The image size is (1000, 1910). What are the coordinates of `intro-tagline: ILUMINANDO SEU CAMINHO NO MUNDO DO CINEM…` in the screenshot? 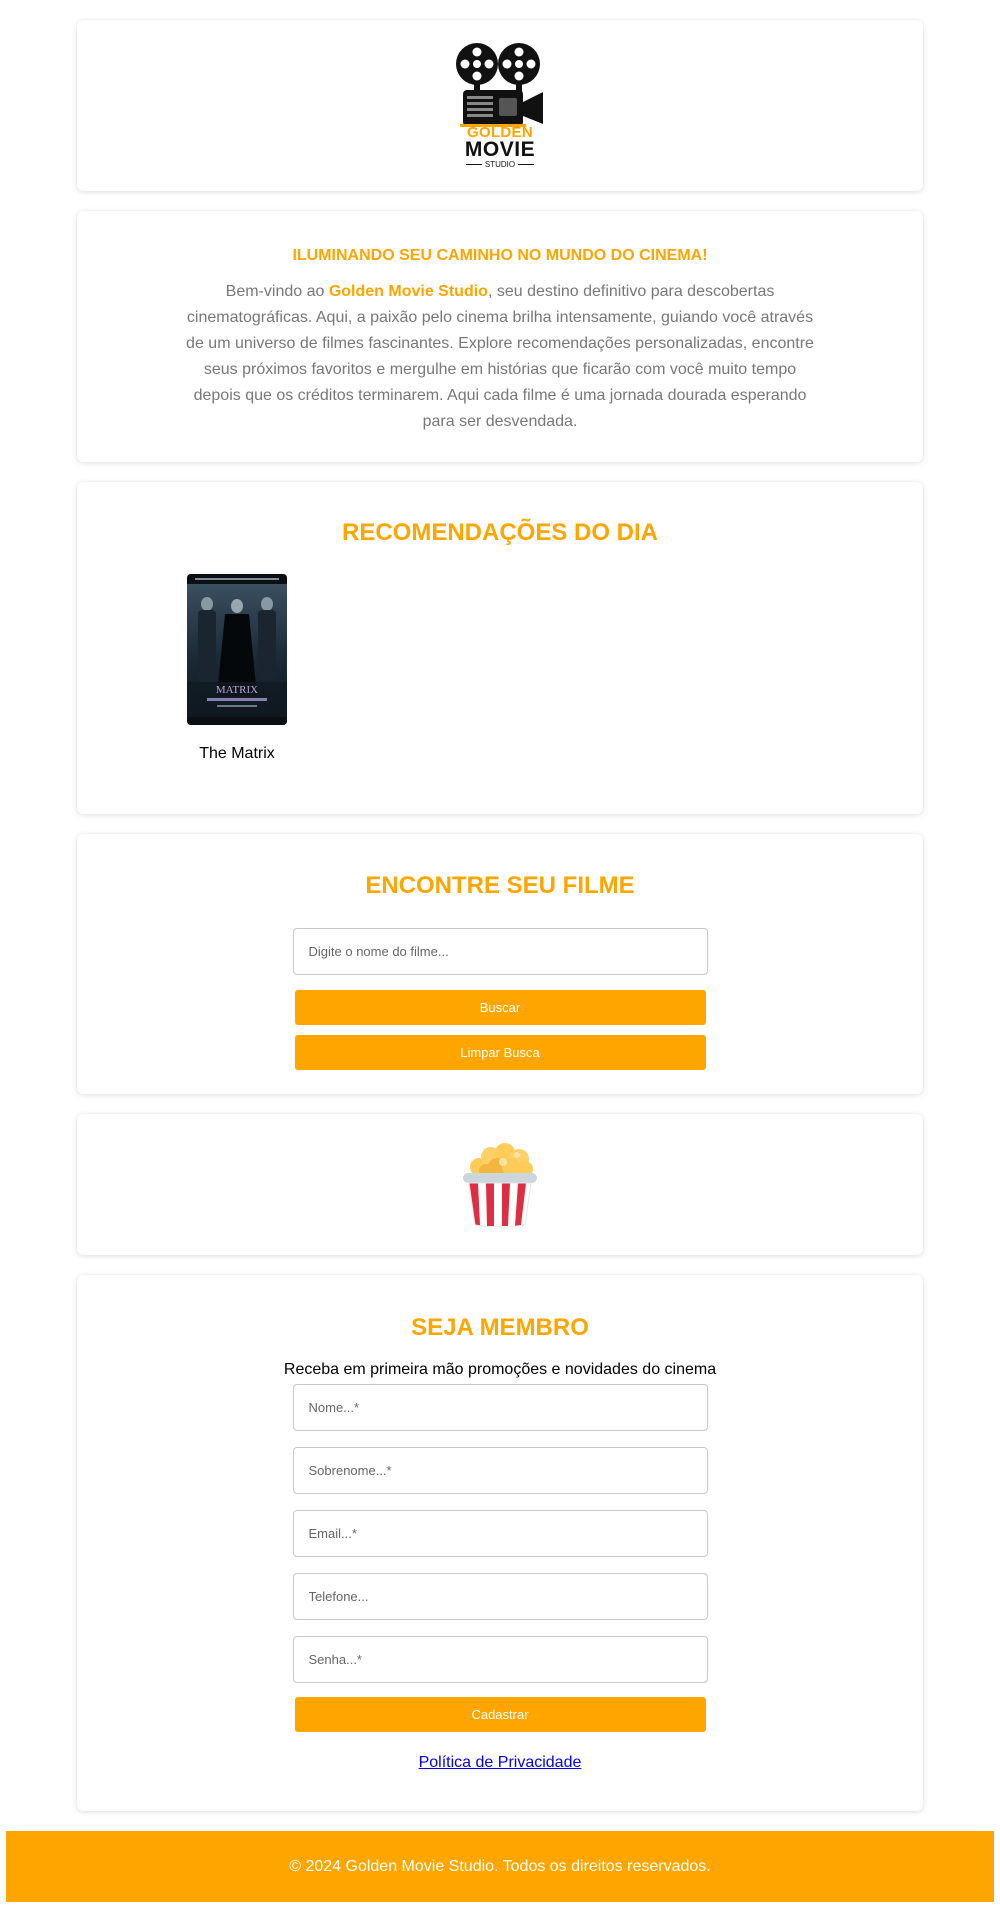 It's located at (500, 255).